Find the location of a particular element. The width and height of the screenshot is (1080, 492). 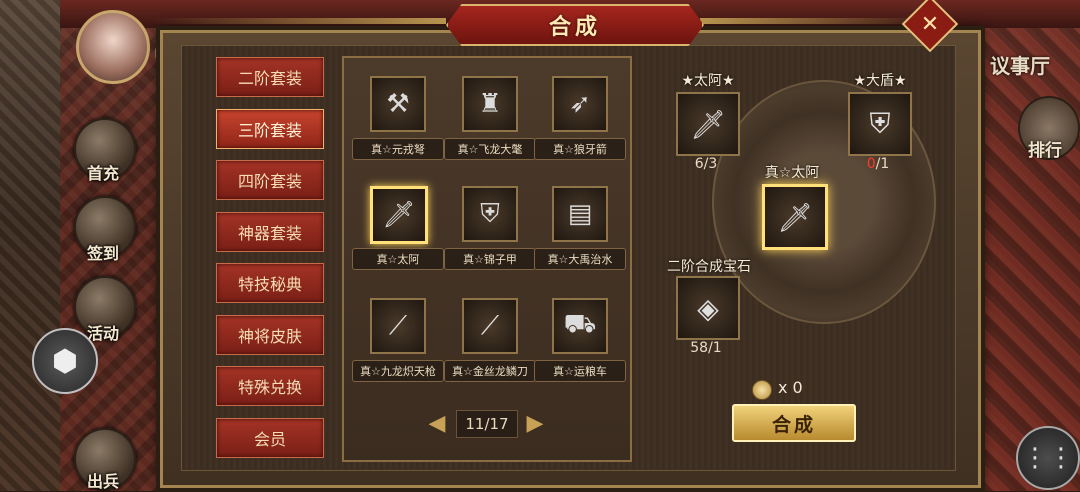

synthesize-button: 合成 is located at coordinates (794, 423).